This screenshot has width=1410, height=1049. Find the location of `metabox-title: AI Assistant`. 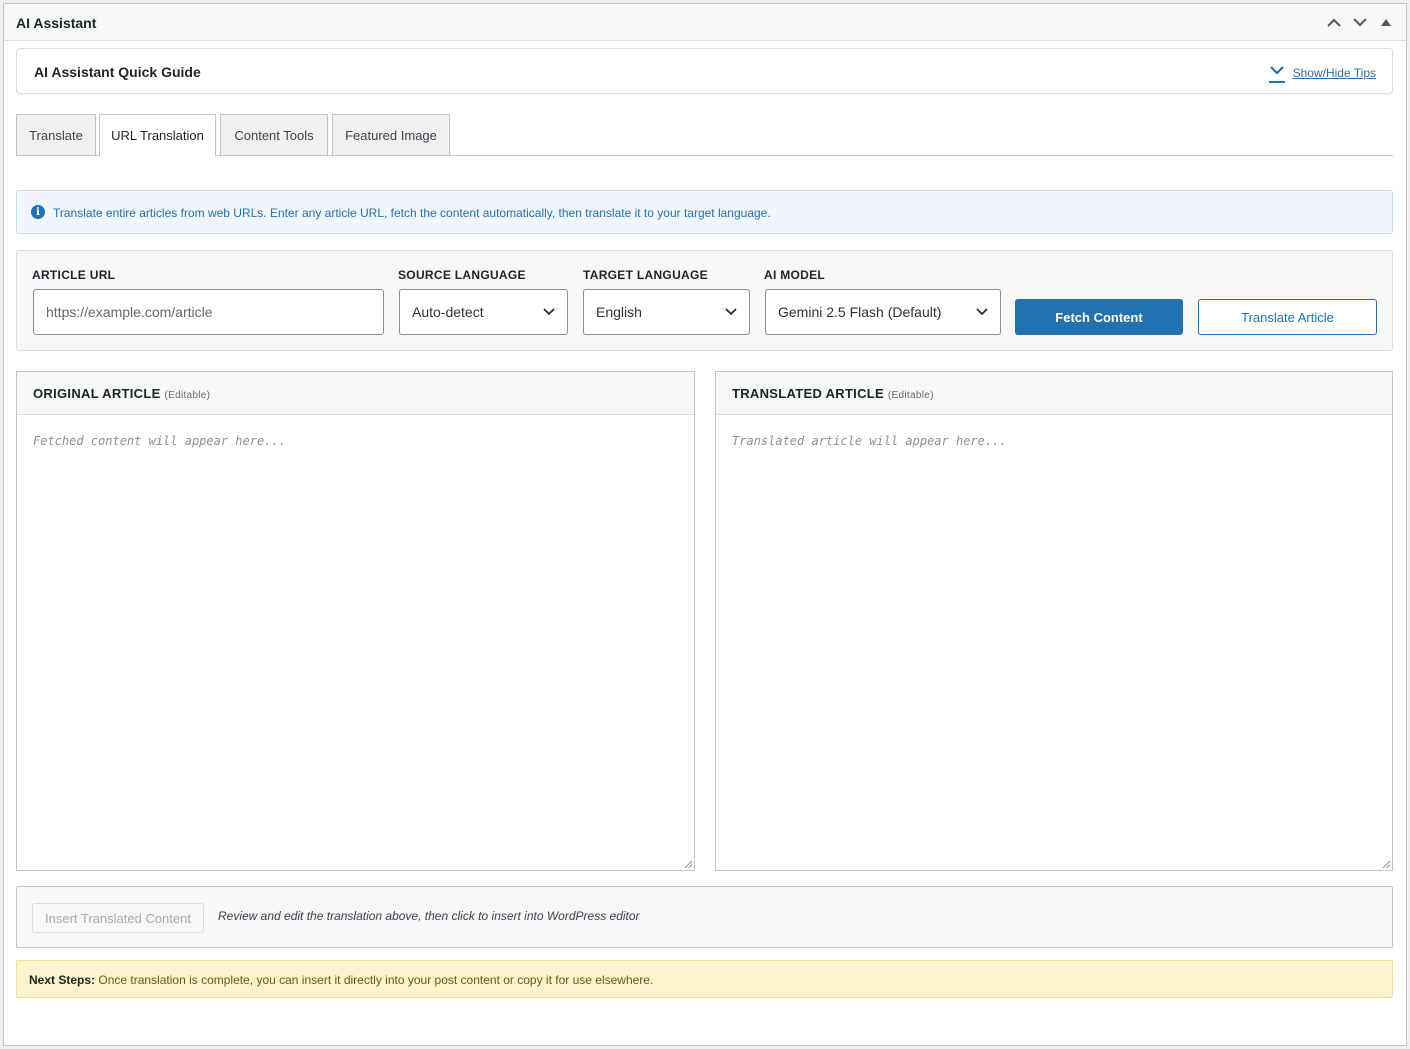

metabox-title: AI Assistant is located at coordinates (56, 23).